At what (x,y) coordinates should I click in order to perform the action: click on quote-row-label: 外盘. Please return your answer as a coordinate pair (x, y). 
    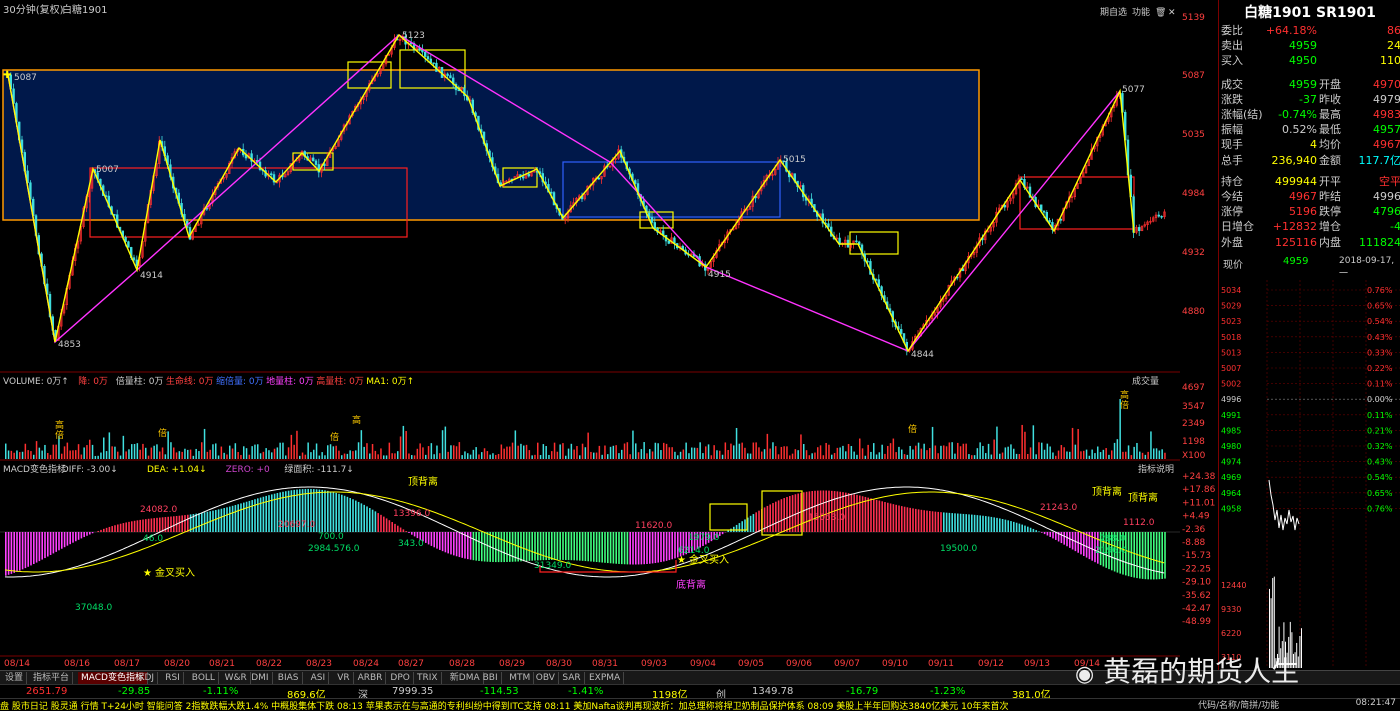
    Looking at the image, I should click on (1232, 242).